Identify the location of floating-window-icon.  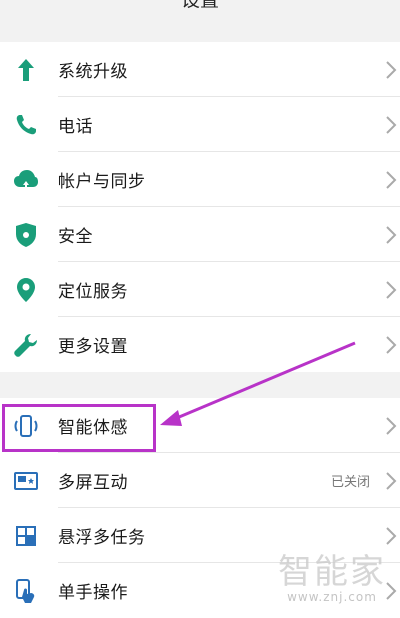
(26, 536).